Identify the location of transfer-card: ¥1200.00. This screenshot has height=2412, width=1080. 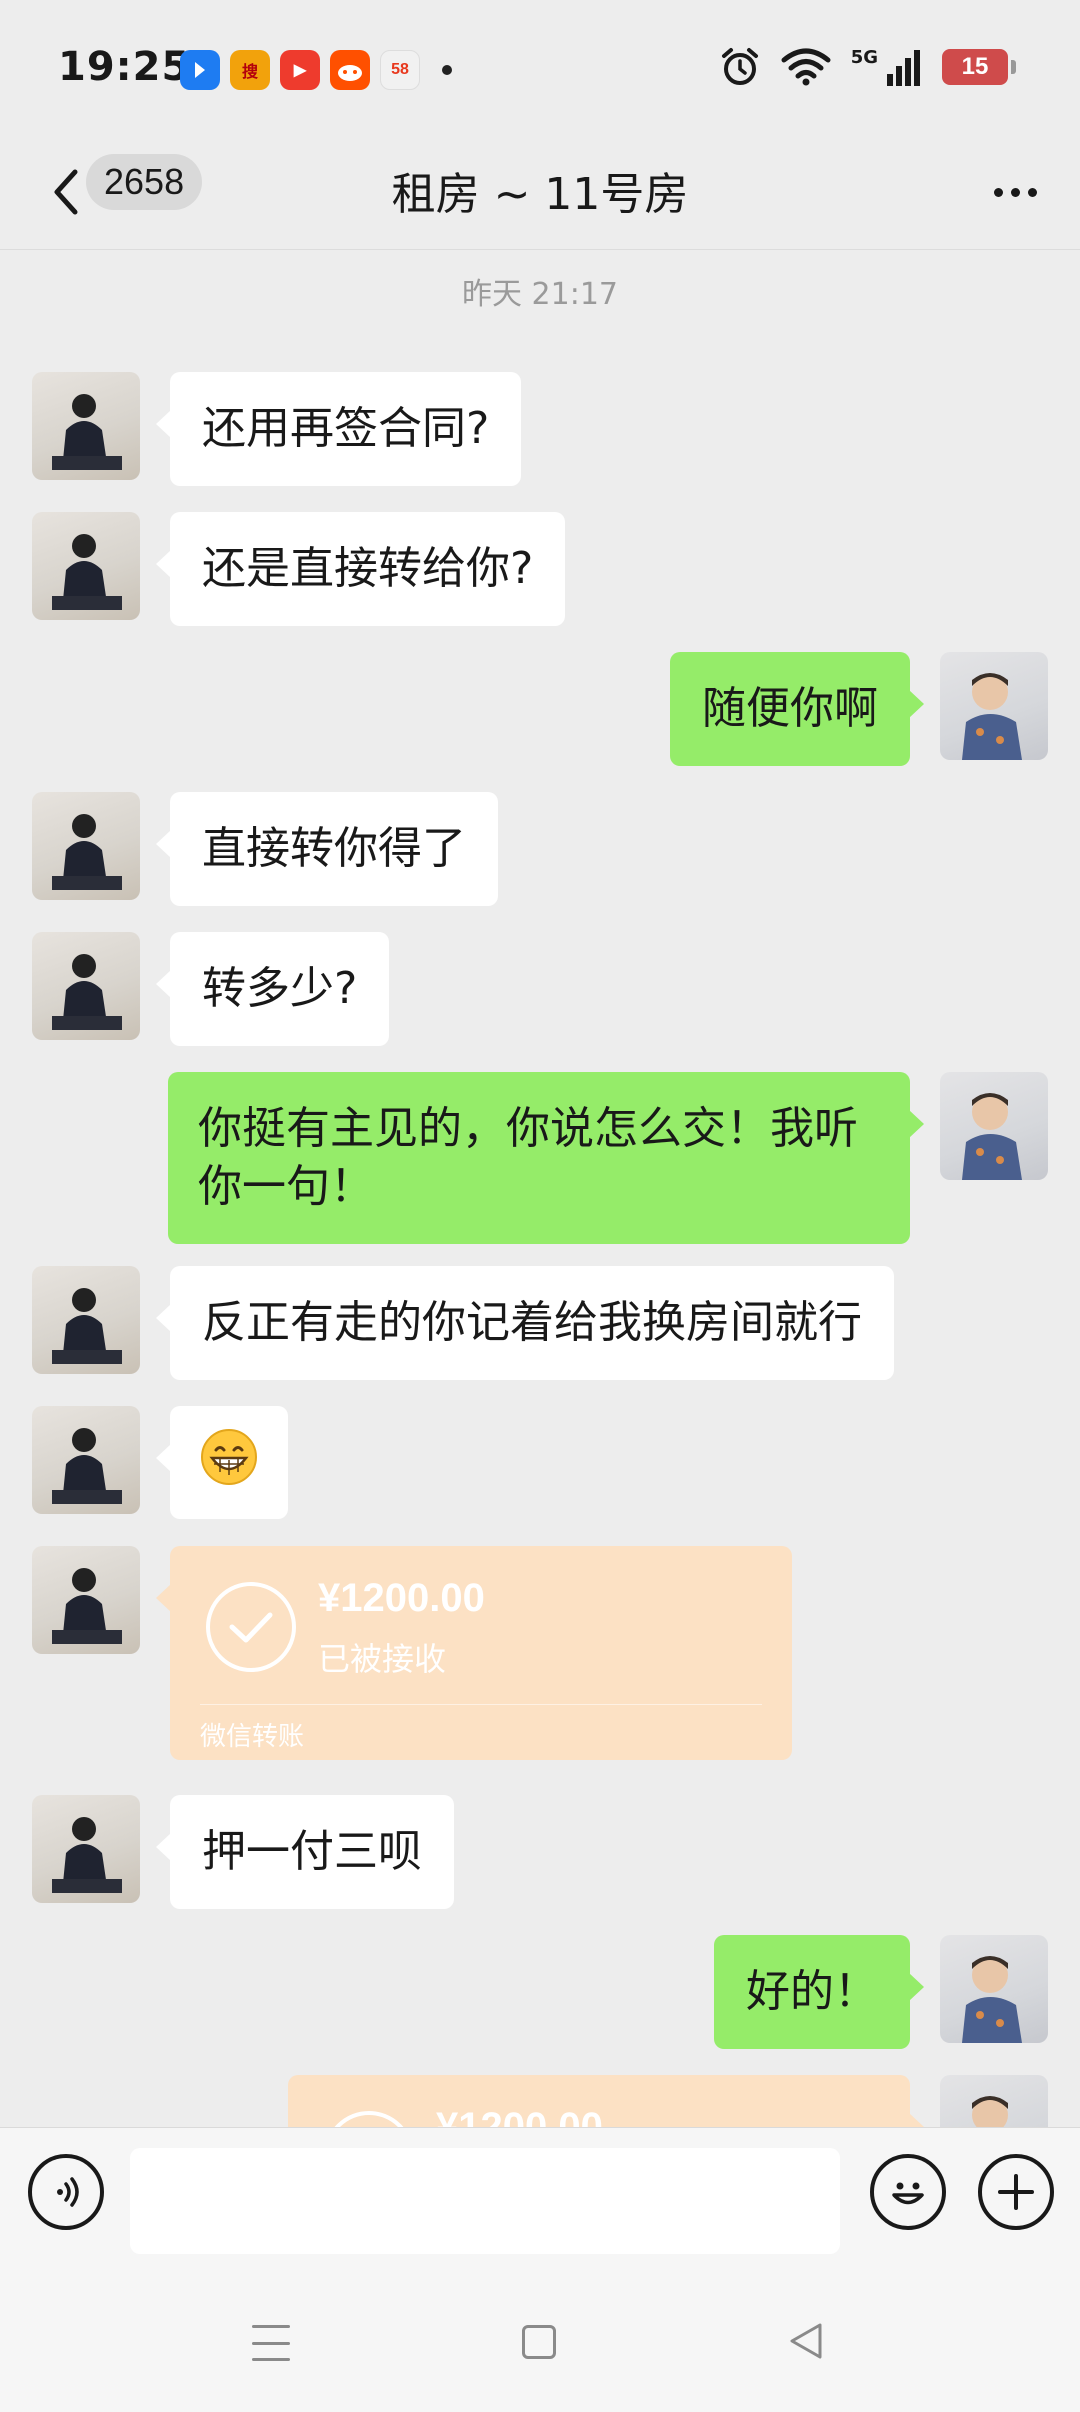
(606, 2101).